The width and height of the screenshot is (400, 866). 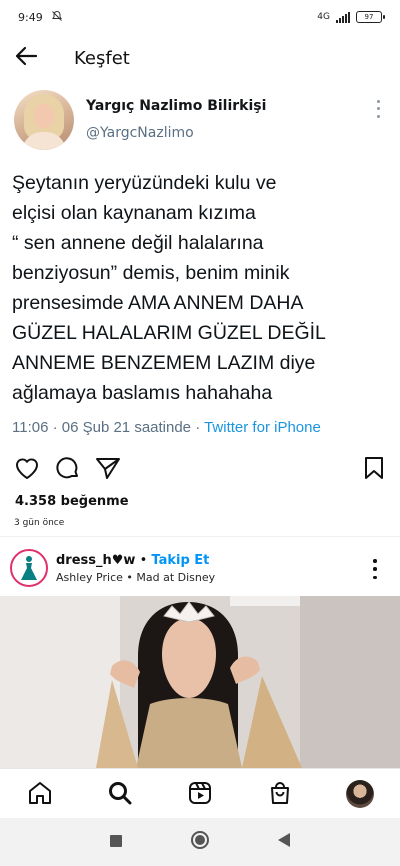 I want to click on dress-logo-icon, so click(x=29, y=568).